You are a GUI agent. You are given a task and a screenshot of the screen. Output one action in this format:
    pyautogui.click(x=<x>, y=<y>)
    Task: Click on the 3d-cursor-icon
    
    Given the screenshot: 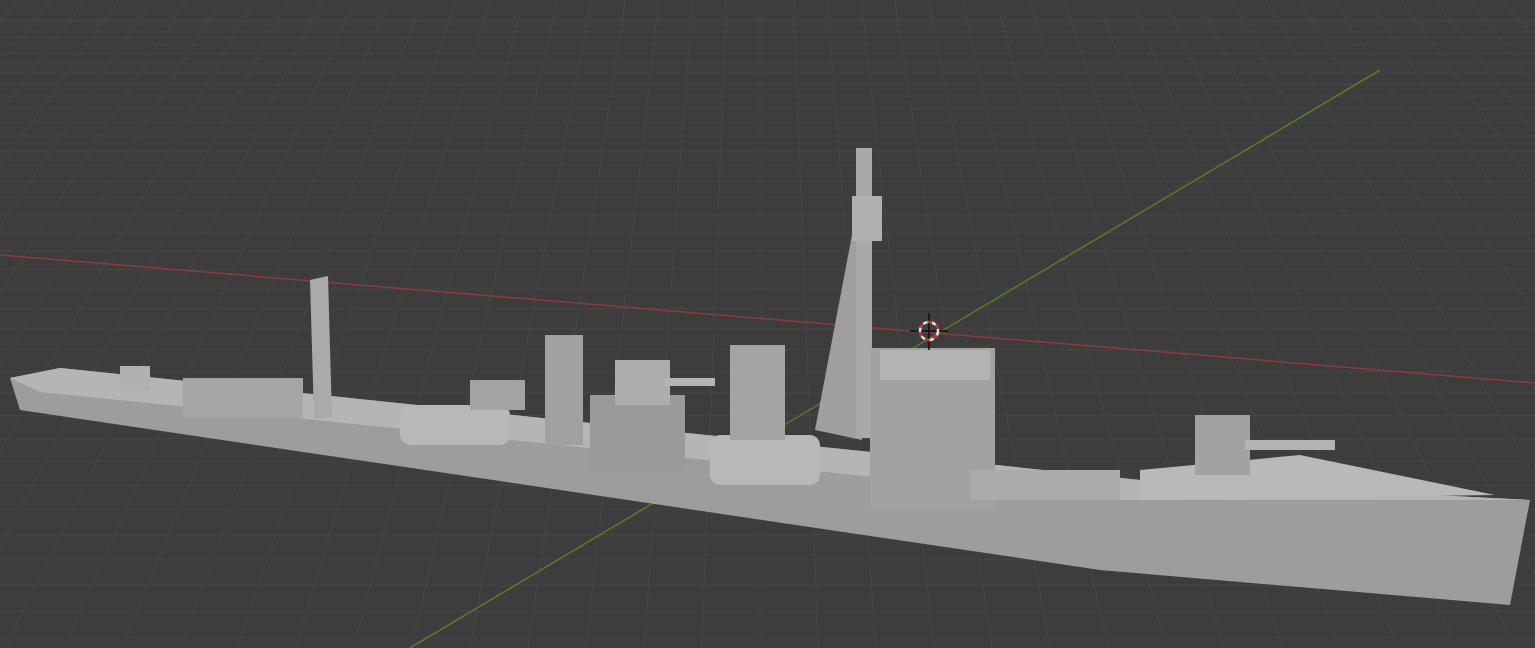 What is the action you would take?
    pyautogui.click(x=929, y=331)
    